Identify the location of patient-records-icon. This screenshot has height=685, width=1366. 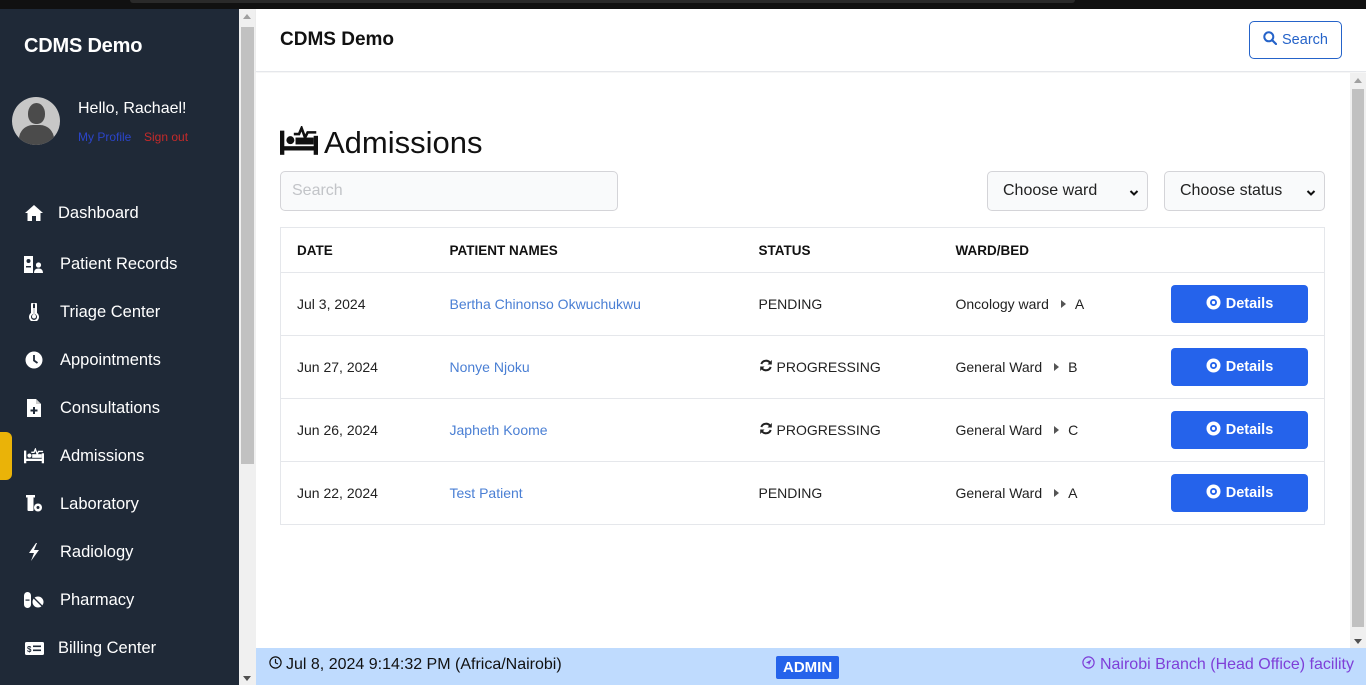
(34, 264).